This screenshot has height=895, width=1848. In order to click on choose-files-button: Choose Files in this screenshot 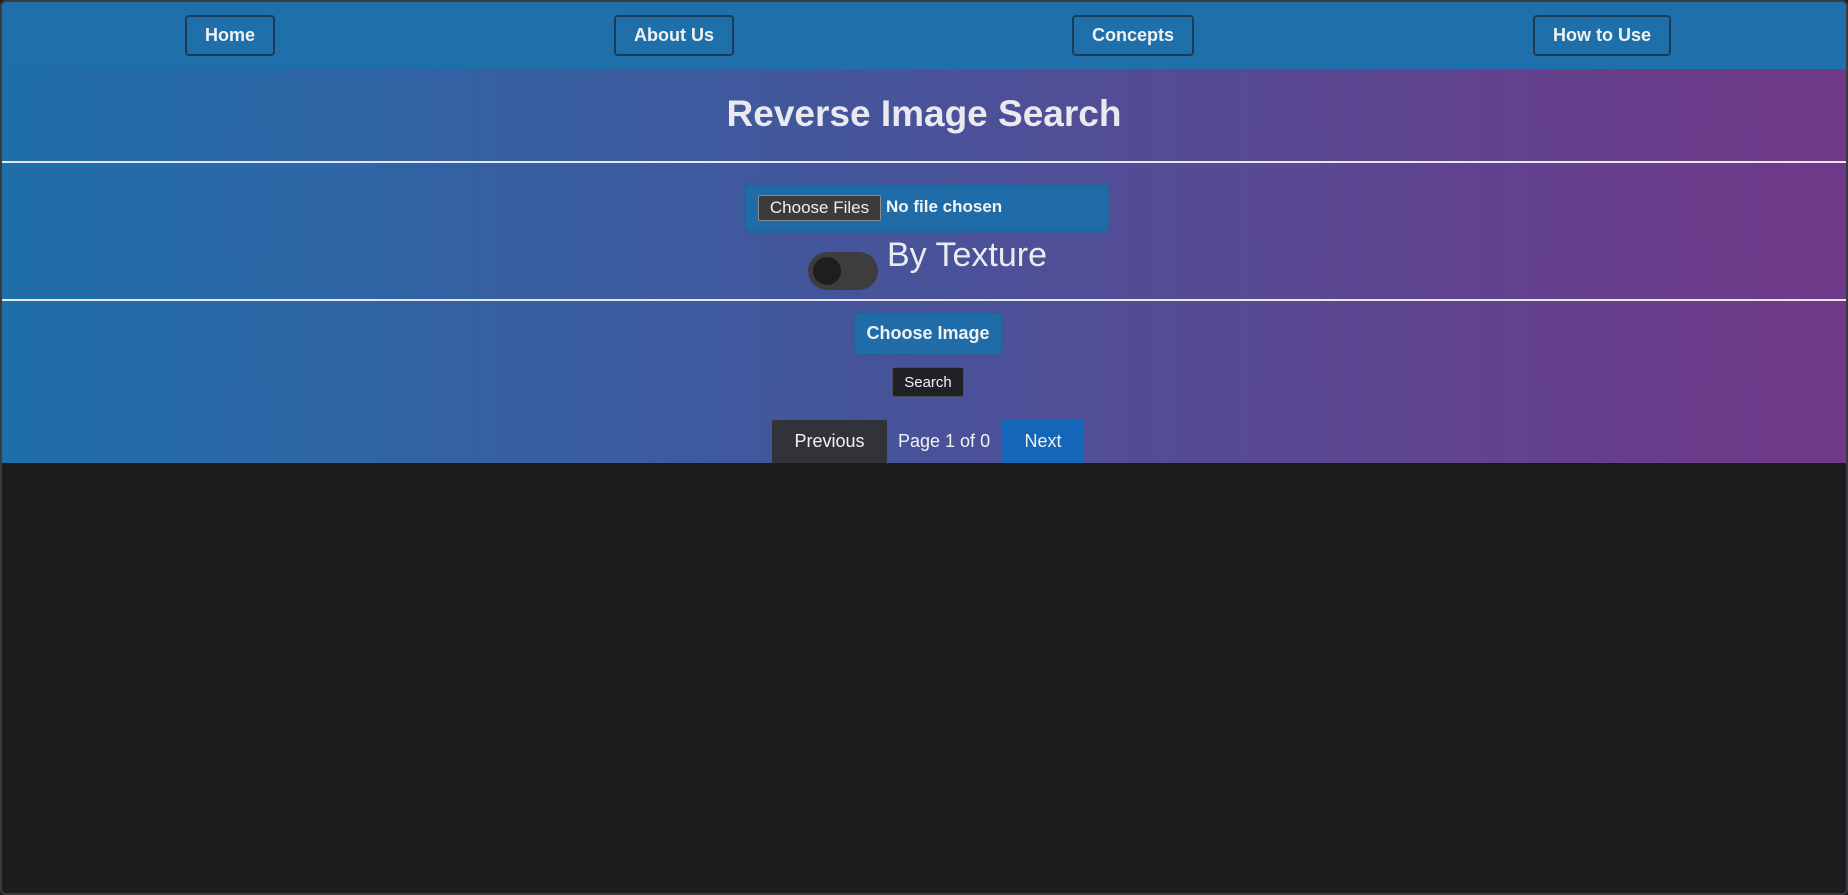, I will do `click(819, 208)`.